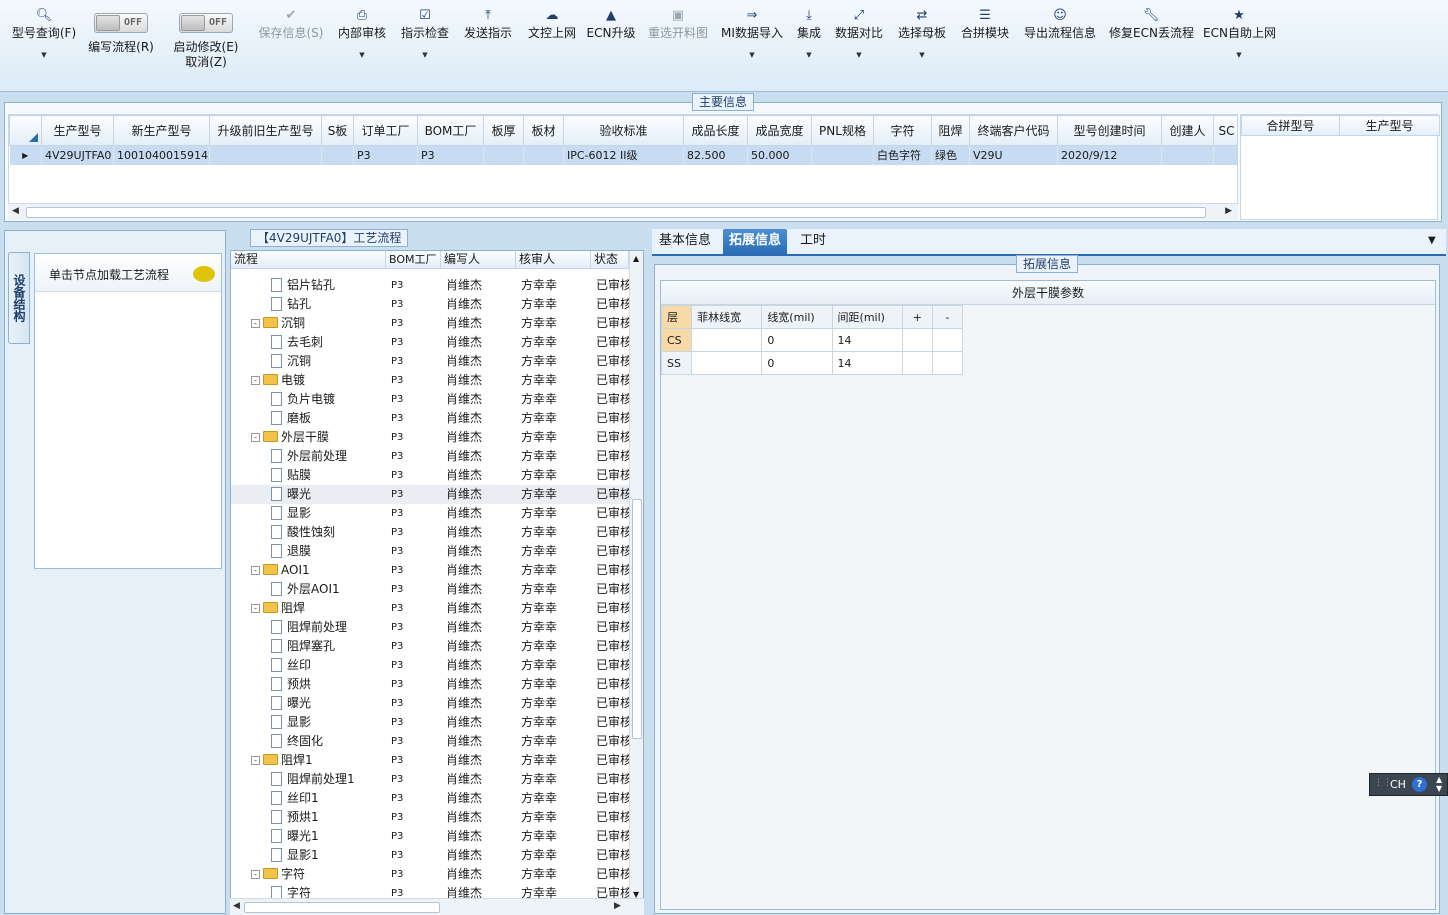  Describe the element at coordinates (779, 130) in the screenshot. I see `column-header: 成品宽度` at that location.